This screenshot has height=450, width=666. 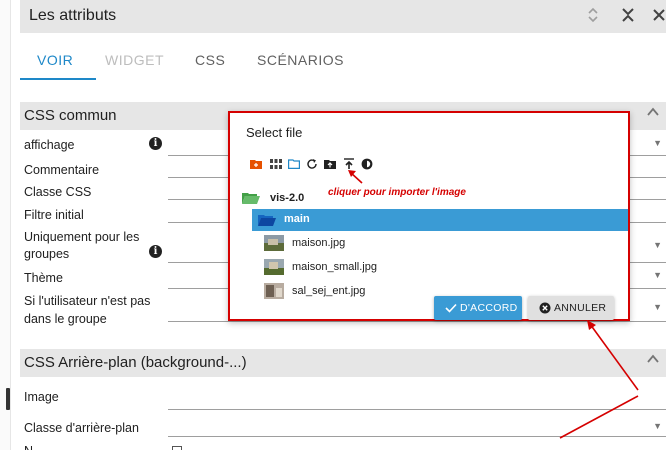 I want to click on cancel-icon, so click(x=545, y=308).